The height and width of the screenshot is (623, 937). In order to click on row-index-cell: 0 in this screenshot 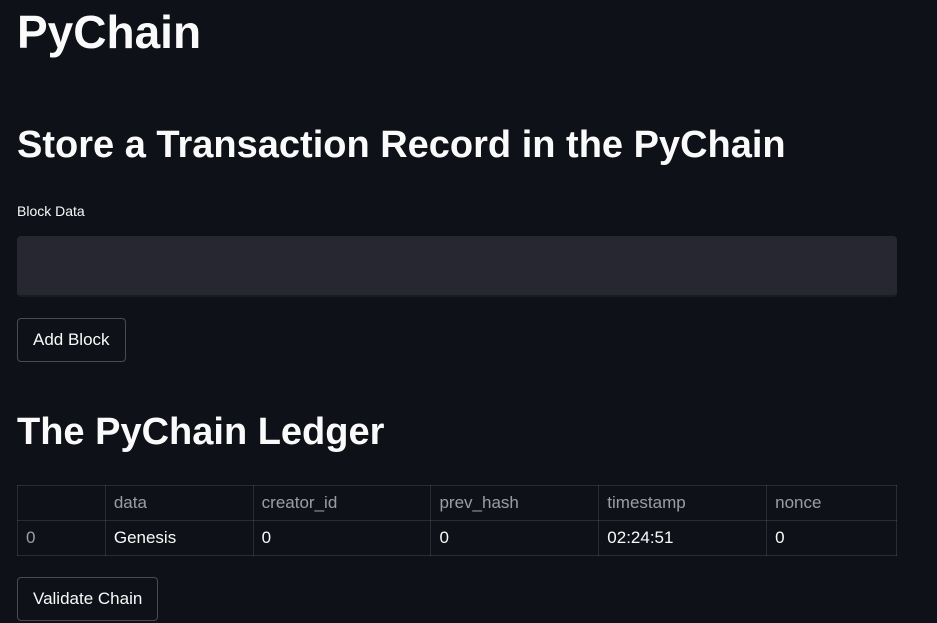, I will do `click(61, 538)`.